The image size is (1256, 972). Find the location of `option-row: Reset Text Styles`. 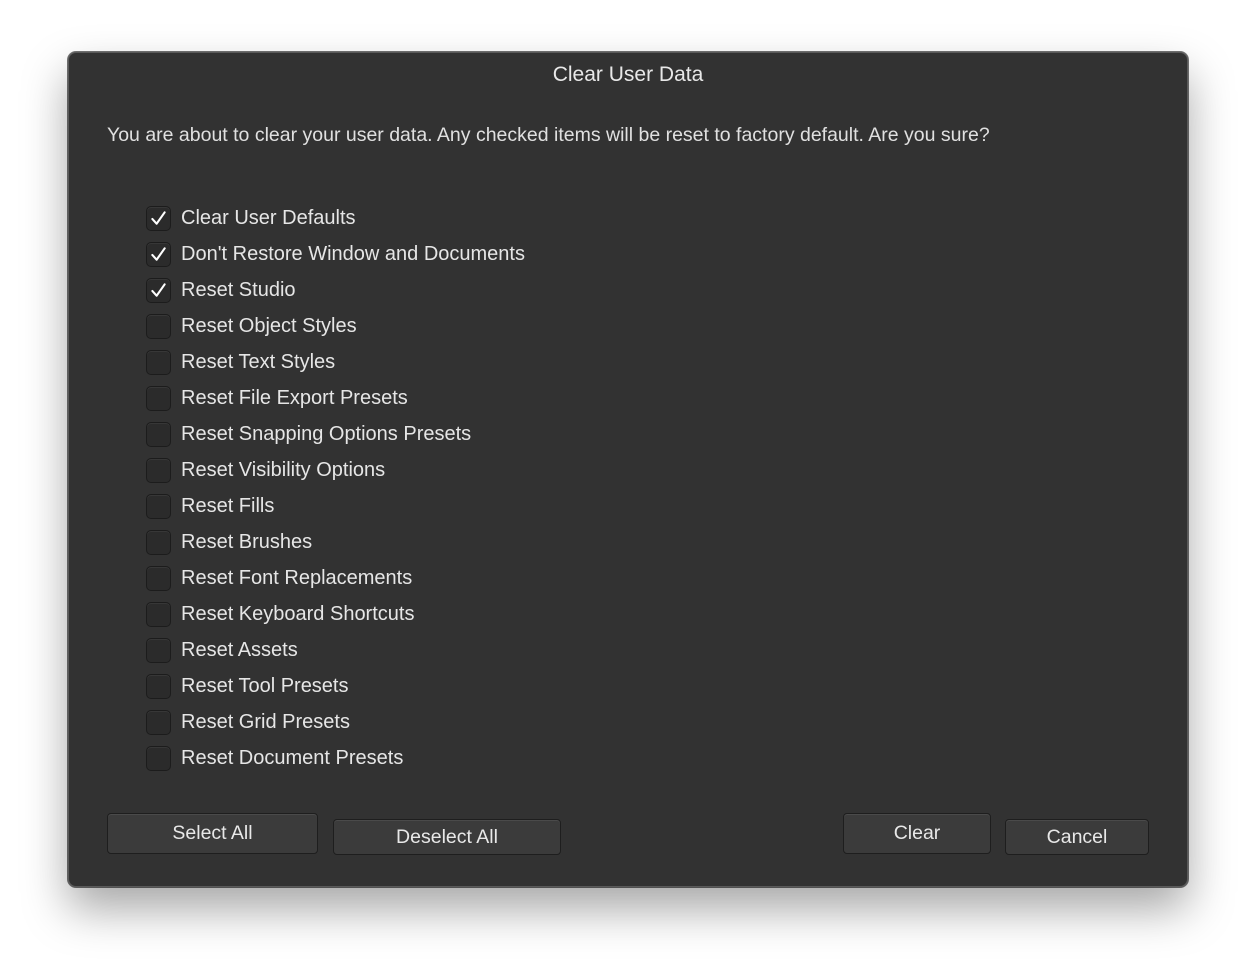

option-row: Reset Text Styles is located at coordinates (335, 362).